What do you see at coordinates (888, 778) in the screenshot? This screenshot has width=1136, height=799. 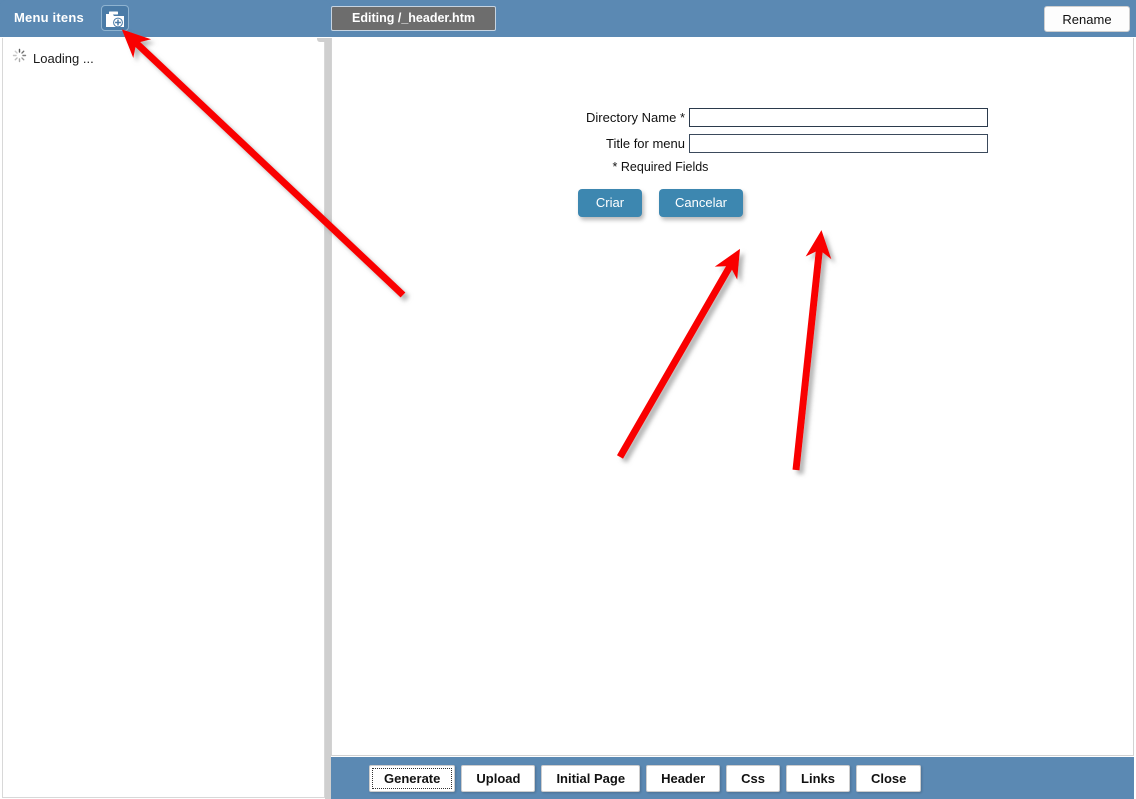 I see `close-button: Close` at bounding box center [888, 778].